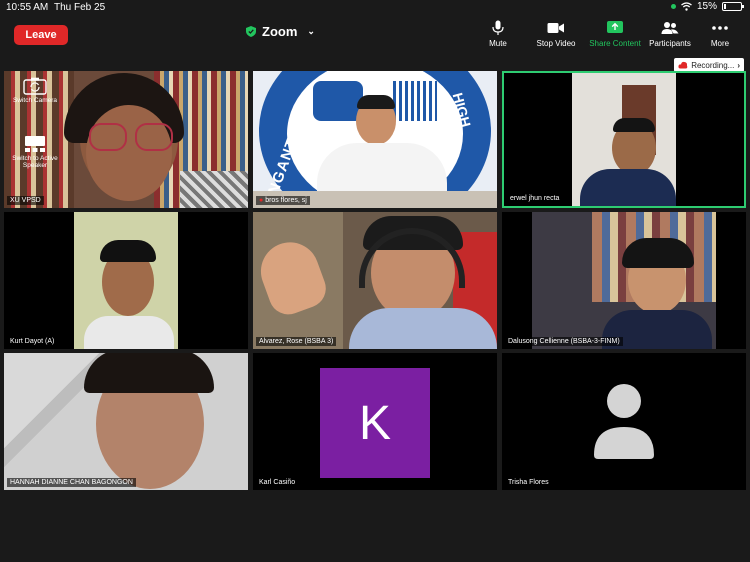 The width and height of the screenshot is (750, 562). I want to click on participant-name: Karl Casiño, so click(277, 482).